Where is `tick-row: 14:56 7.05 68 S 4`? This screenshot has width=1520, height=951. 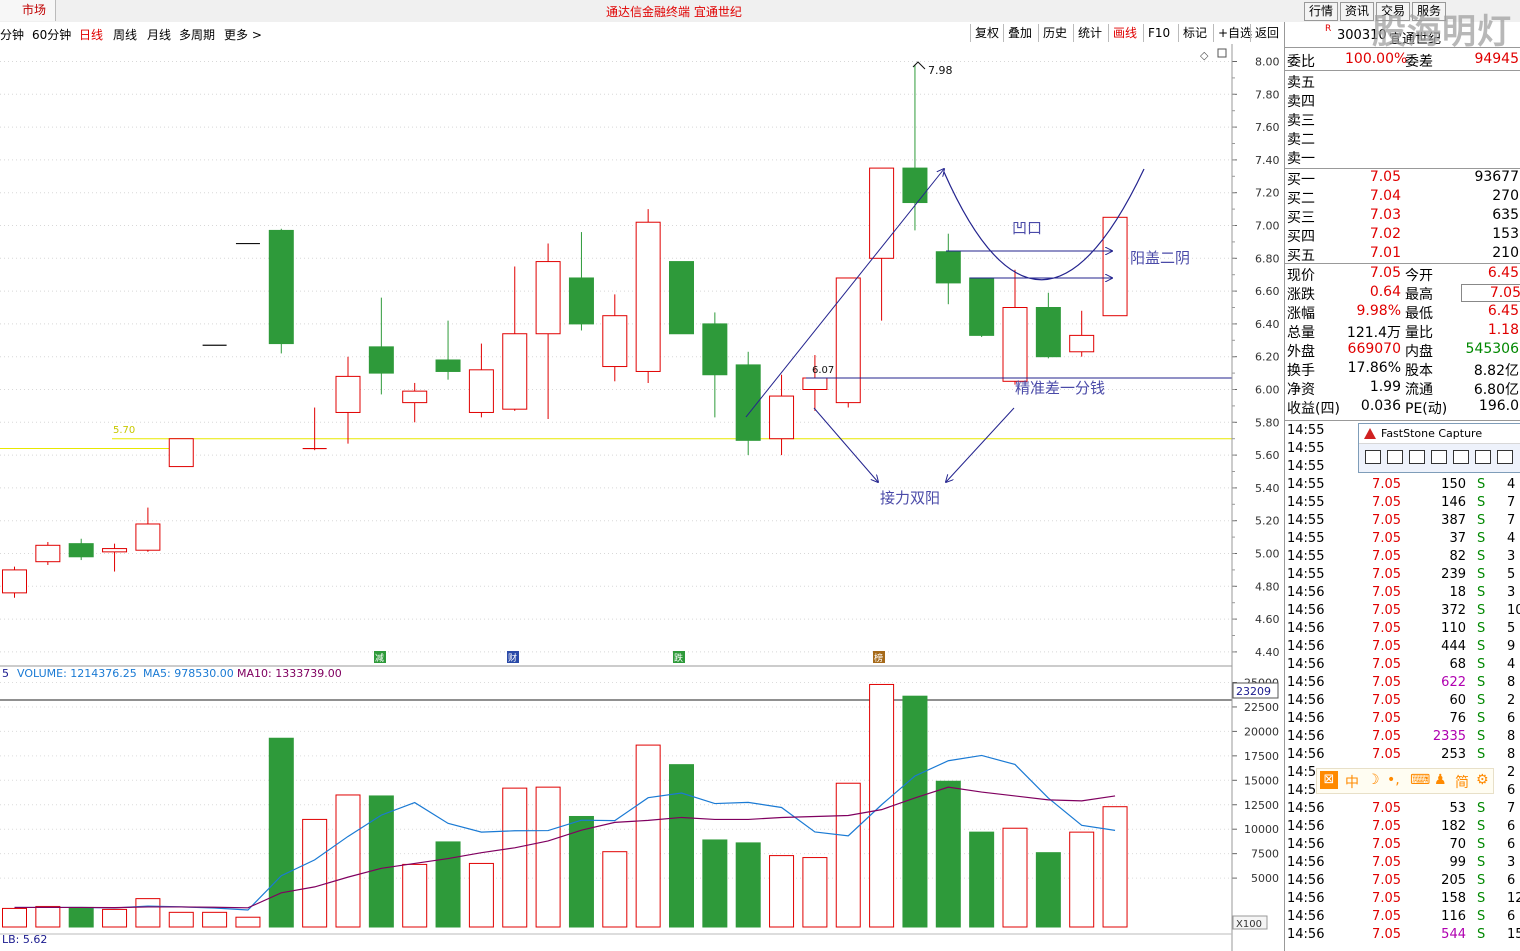
tick-row: 14:56 7.05 68 S 4 is located at coordinates (1402, 666).